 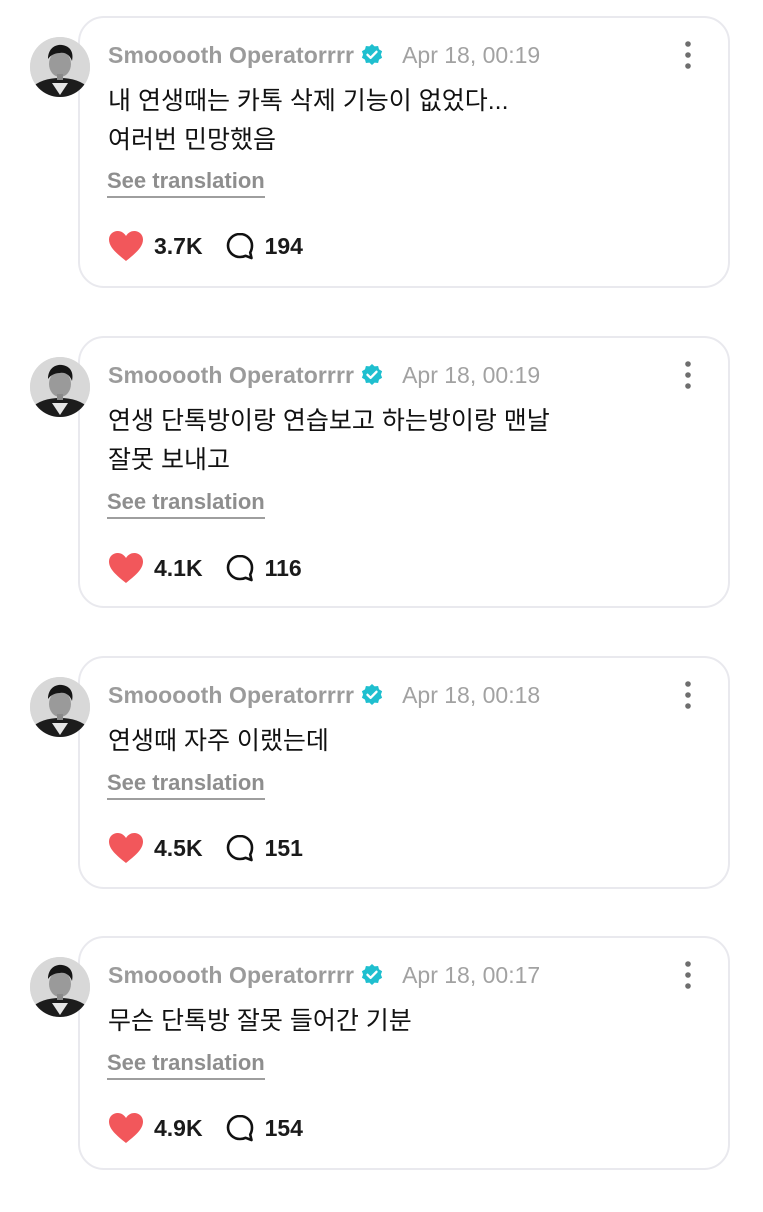 I want to click on reply-button: 151, so click(x=264, y=848).